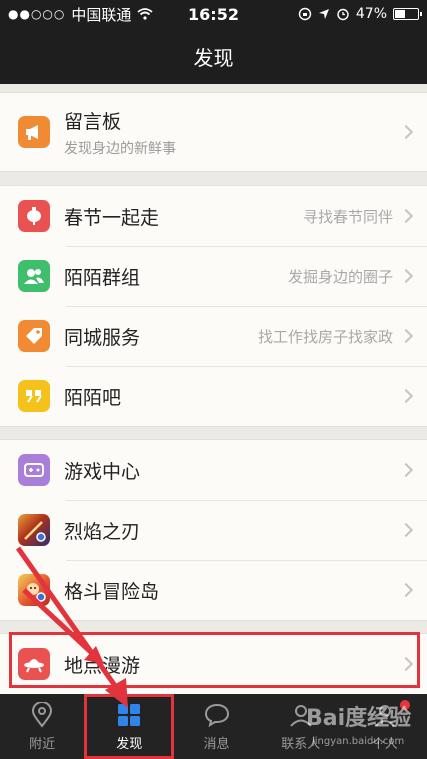 Image resolution: width=427 pixels, height=759 pixels. I want to click on tab-label: 个人, so click(384, 744).